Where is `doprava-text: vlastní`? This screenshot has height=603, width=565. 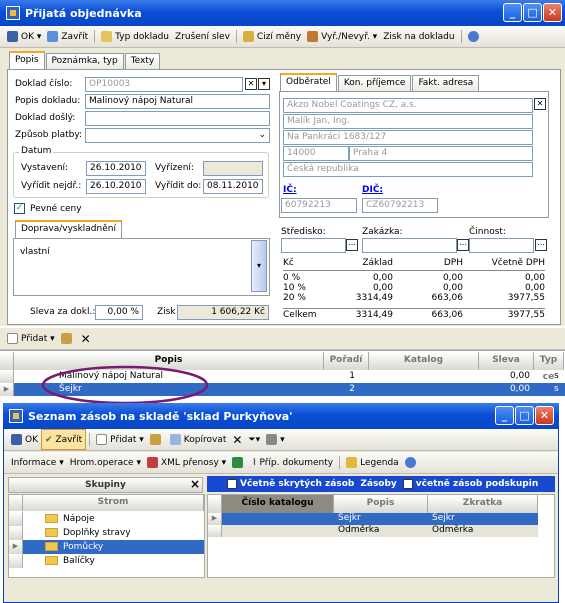
doprava-text: vlastní is located at coordinates (35, 252).